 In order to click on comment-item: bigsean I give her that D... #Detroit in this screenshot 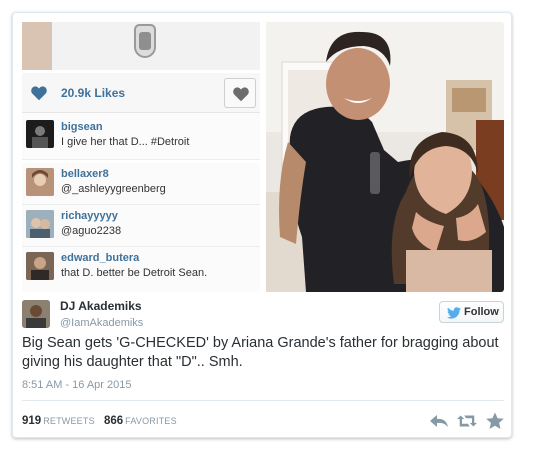, I will do `click(141, 136)`.